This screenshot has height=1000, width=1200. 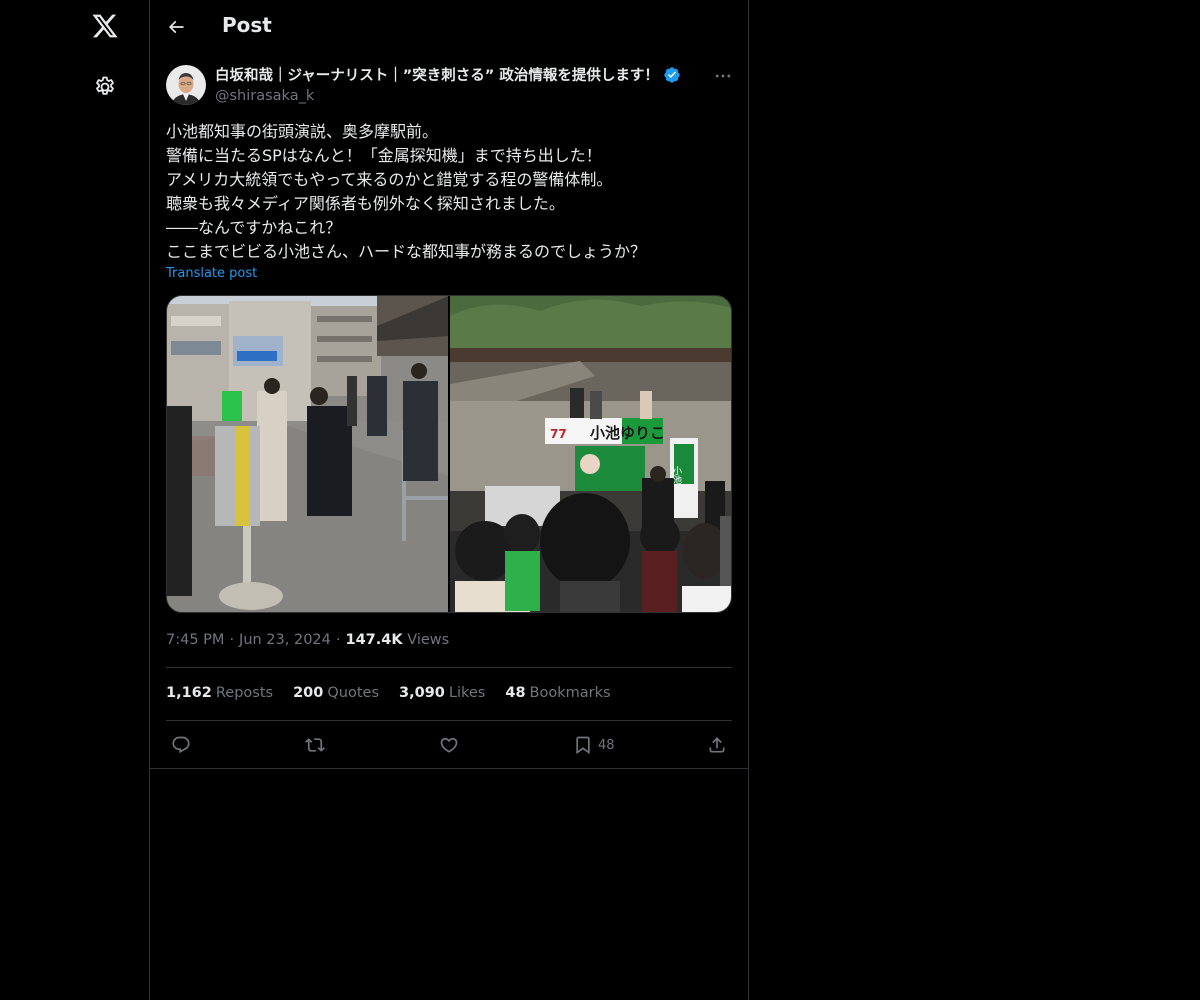 I want to click on views-label: Views, so click(x=428, y=640).